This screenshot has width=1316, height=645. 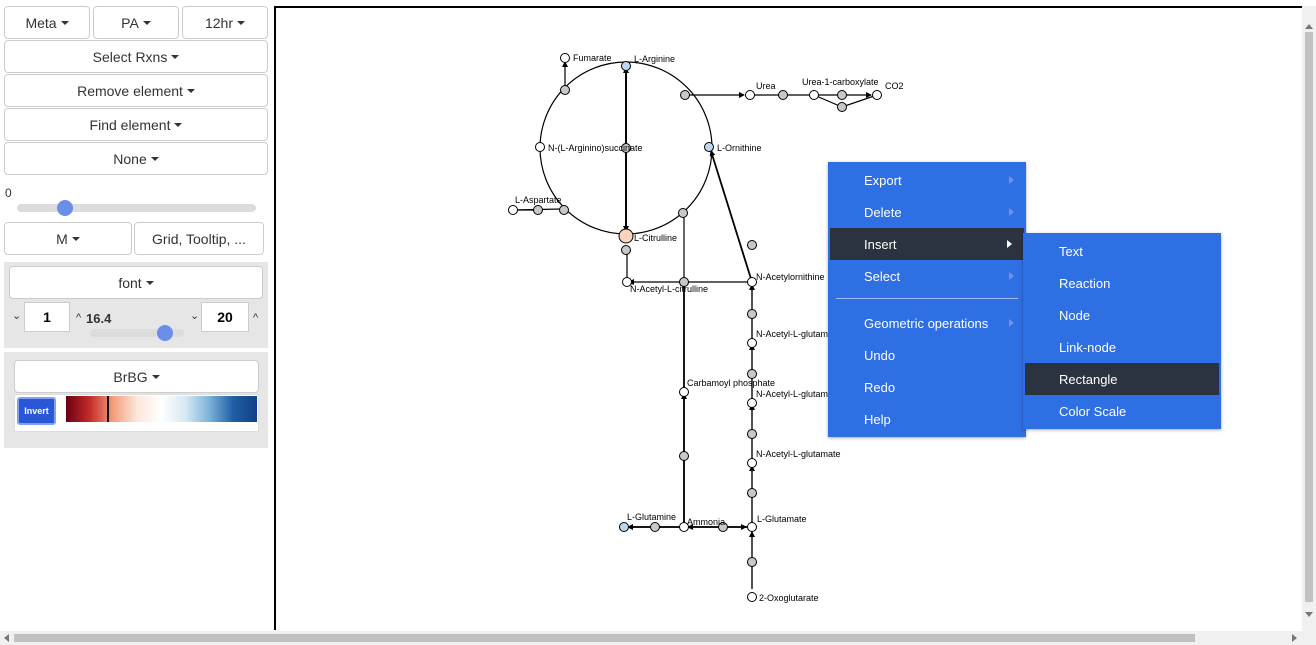 I want to click on time-dropdown: 12hr, so click(x=225, y=22).